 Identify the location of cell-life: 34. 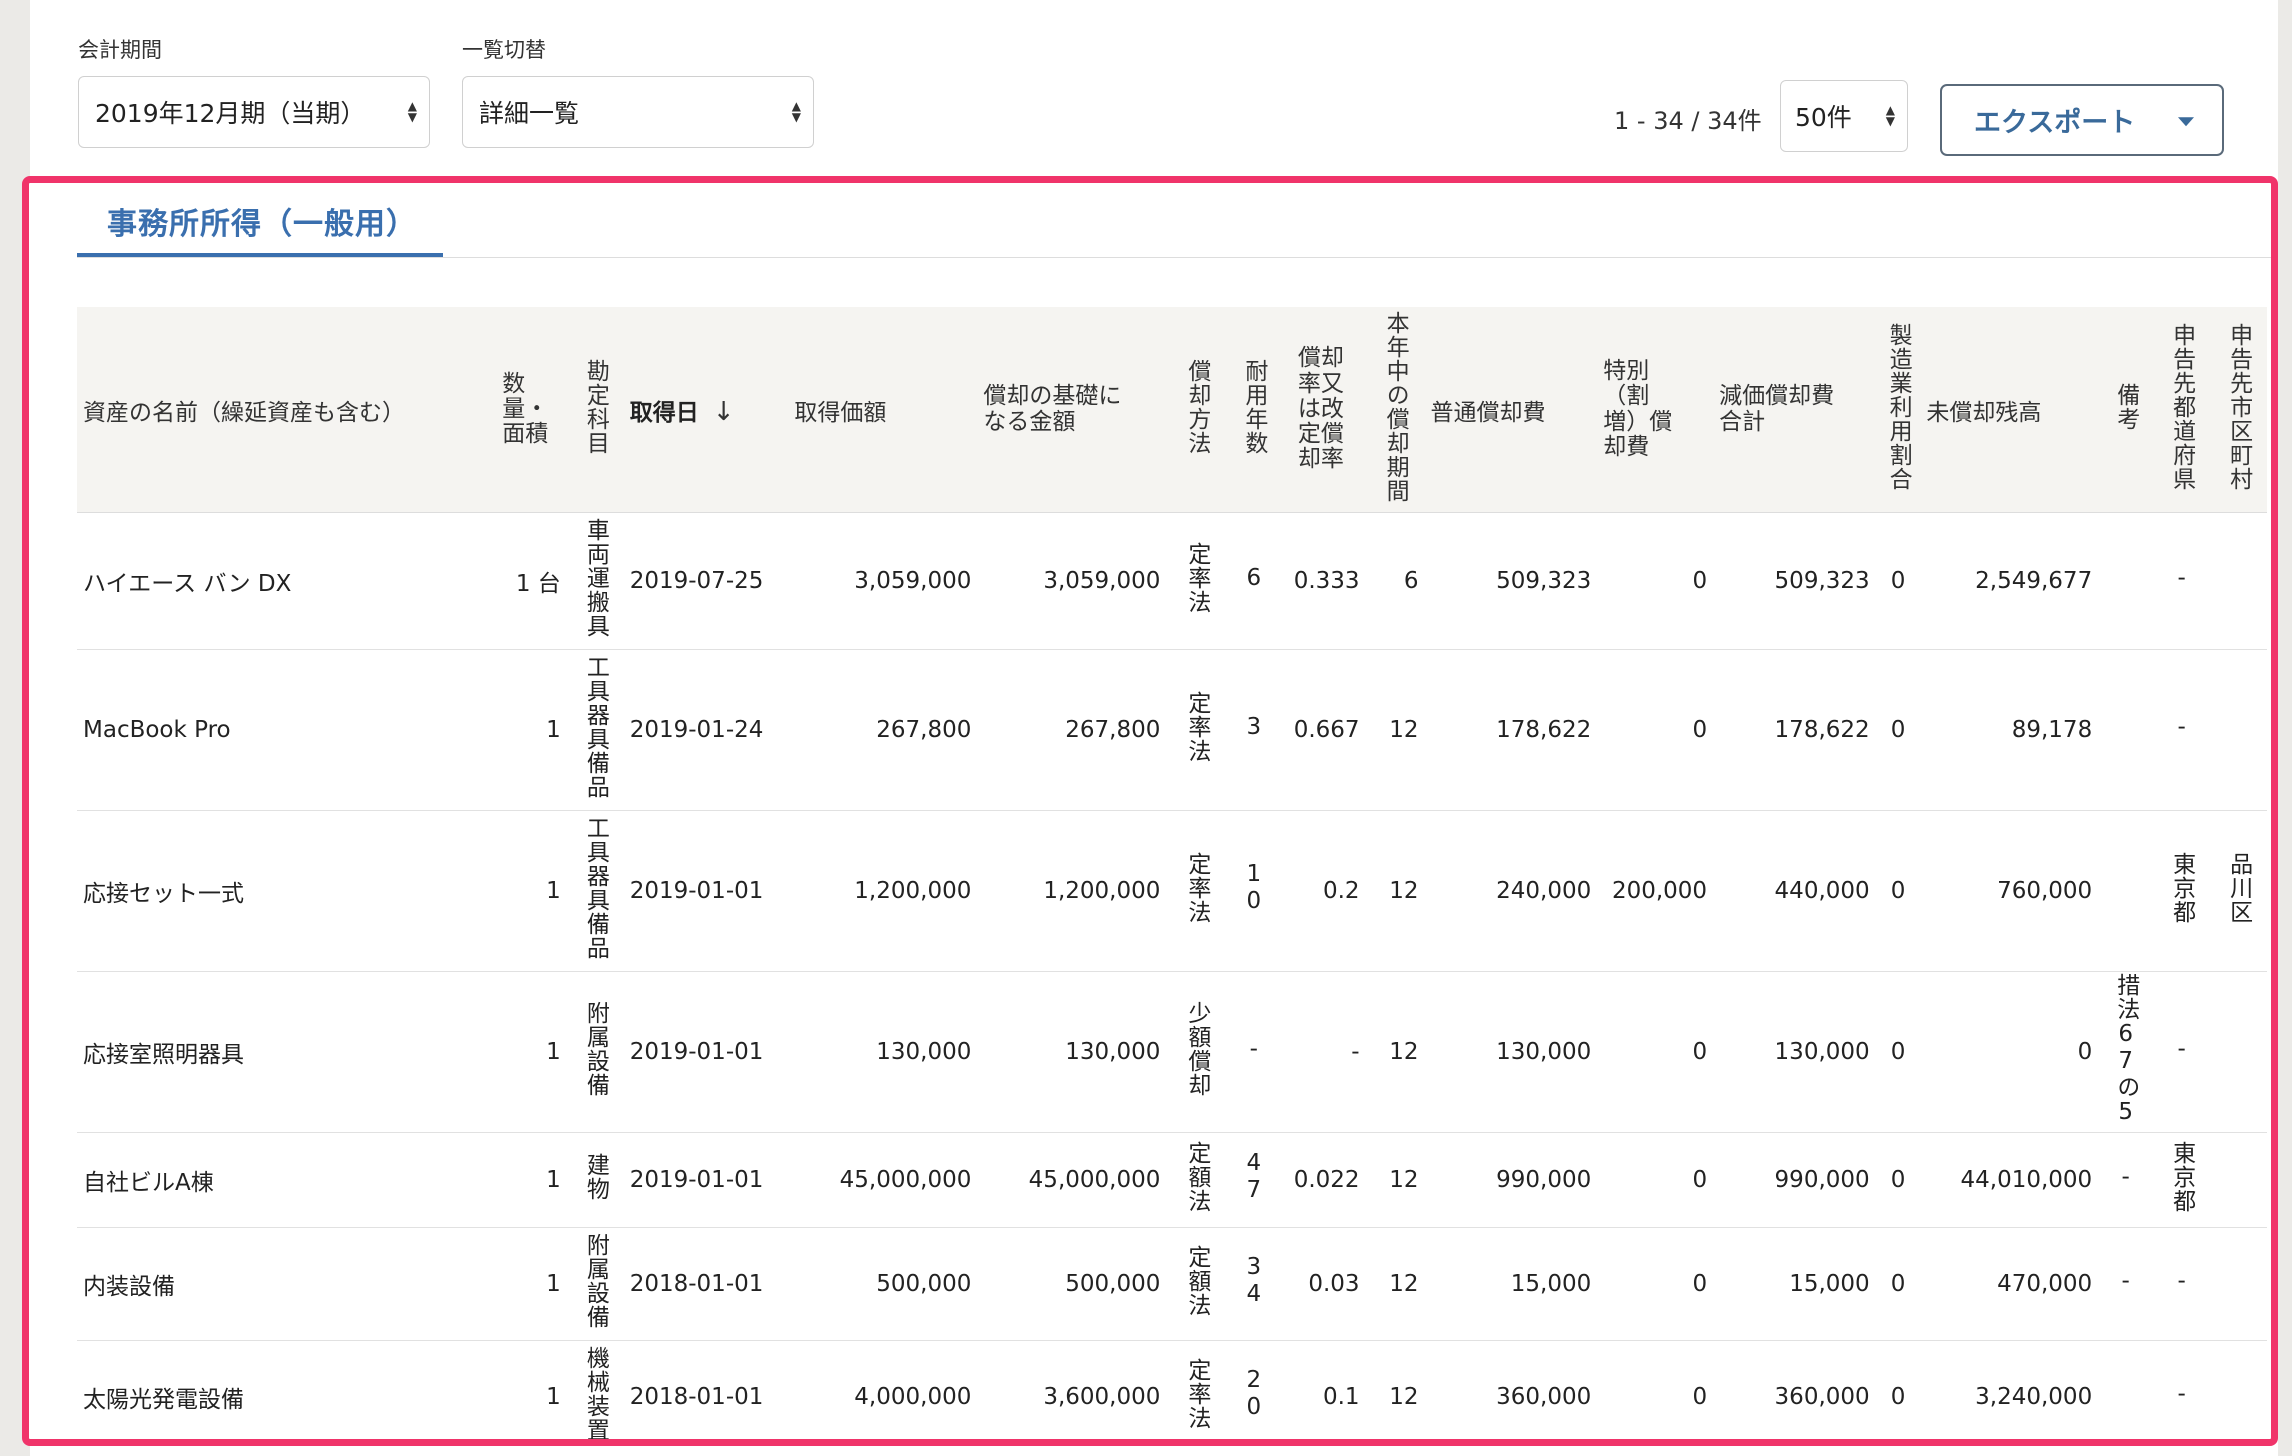
(1254, 1284).